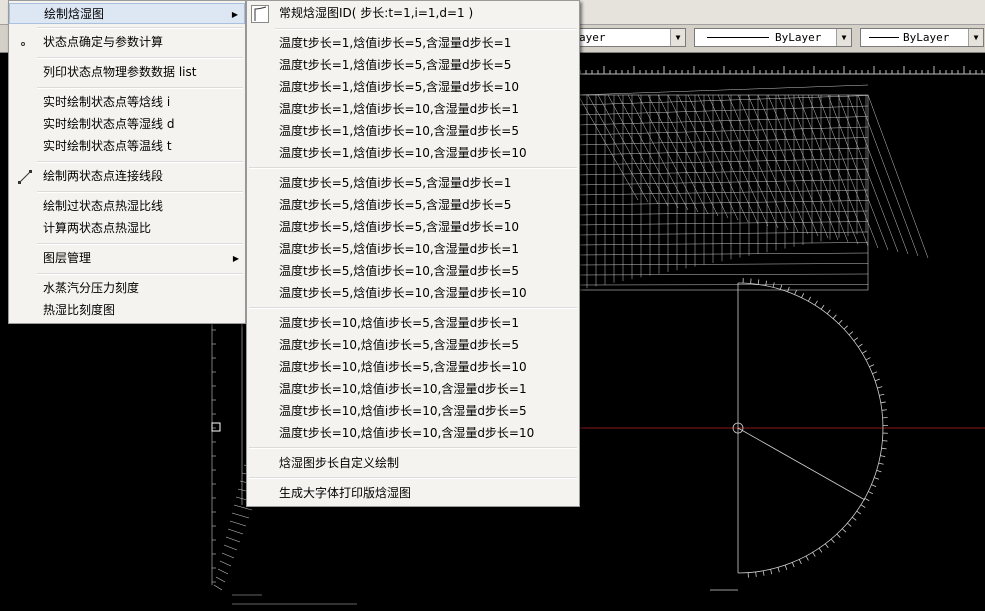  I want to click on menu-item-label: 图层管理, so click(67, 258).